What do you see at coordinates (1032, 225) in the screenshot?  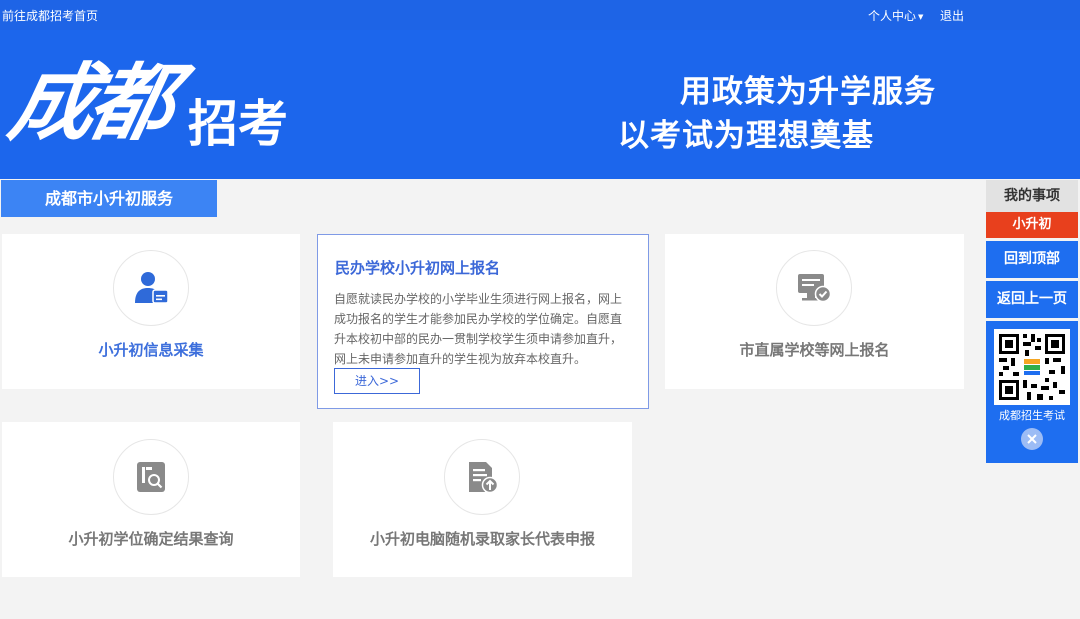 I see `sidebar-tag: 小升初` at bounding box center [1032, 225].